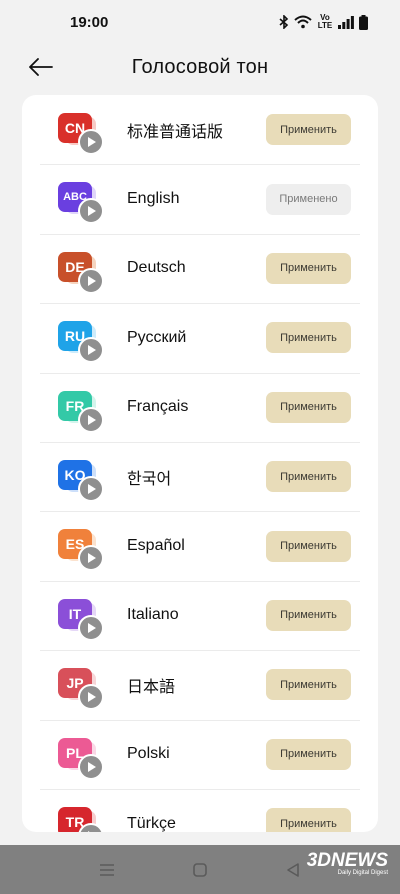 This screenshot has height=894, width=400. What do you see at coordinates (363, 22) in the screenshot?
I see `battery-icon` at bounding box center [363, 22].